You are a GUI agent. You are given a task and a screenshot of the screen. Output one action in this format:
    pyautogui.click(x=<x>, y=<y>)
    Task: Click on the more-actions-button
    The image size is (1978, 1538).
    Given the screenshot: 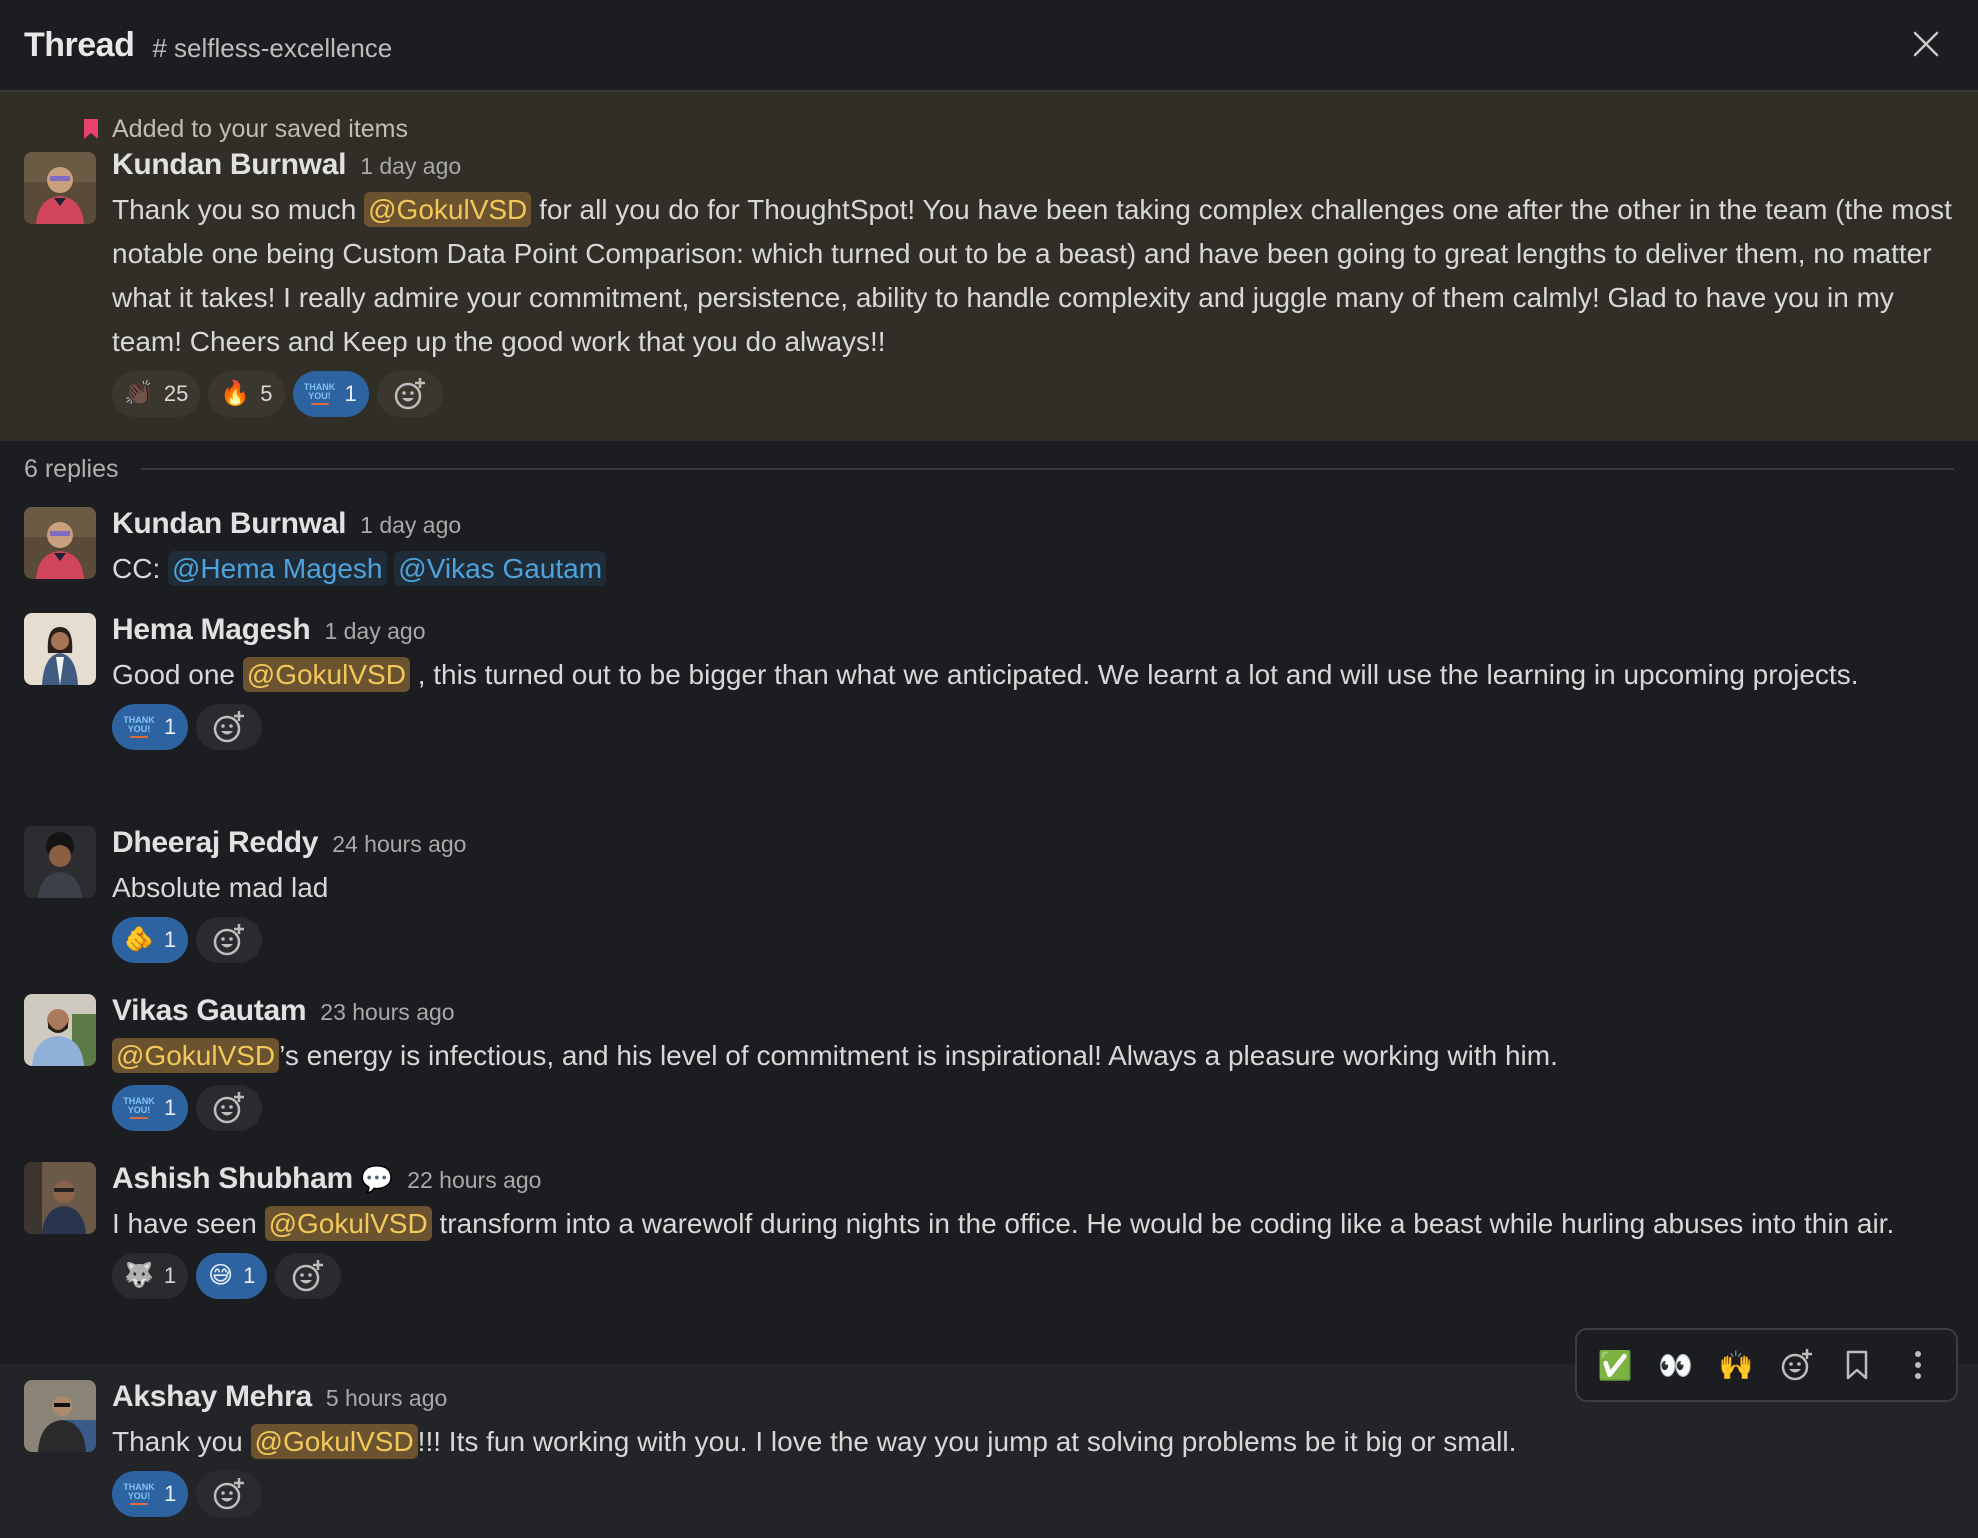 What is the action you would take?
    pyautogui.click(x=1918, y=1365)
    